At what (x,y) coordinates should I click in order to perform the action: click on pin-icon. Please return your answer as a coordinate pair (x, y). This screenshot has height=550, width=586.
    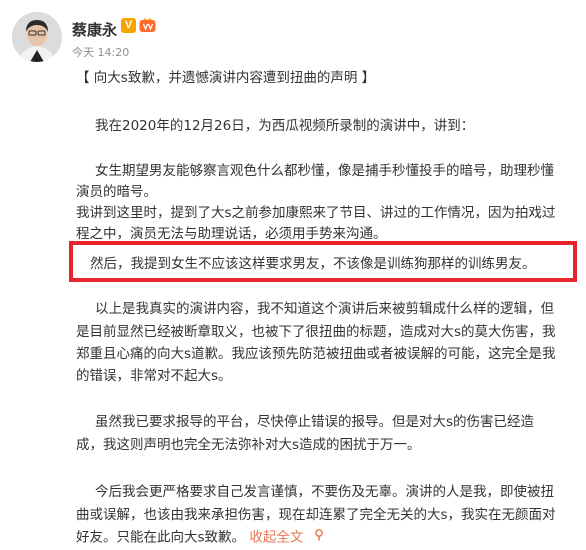
    Looking at the image, I should click on (319, 537).